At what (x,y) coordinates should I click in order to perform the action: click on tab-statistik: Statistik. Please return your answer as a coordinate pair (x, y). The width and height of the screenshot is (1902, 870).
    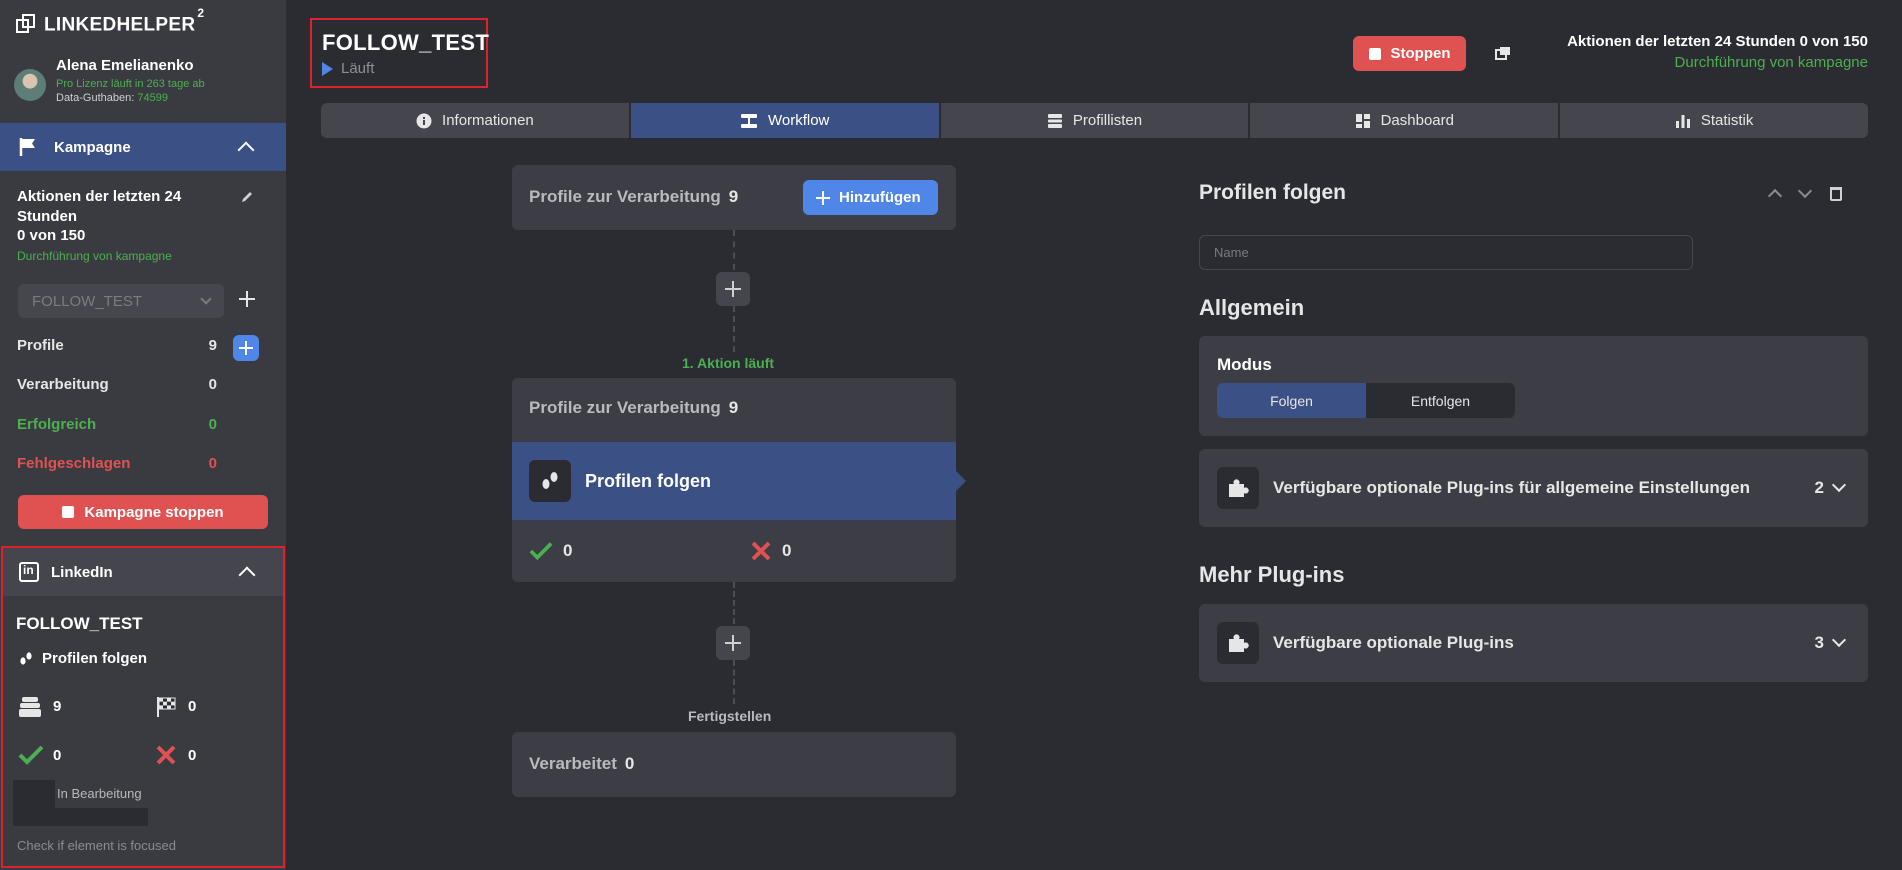
    Looking at the image, I should click on (1714, 120).